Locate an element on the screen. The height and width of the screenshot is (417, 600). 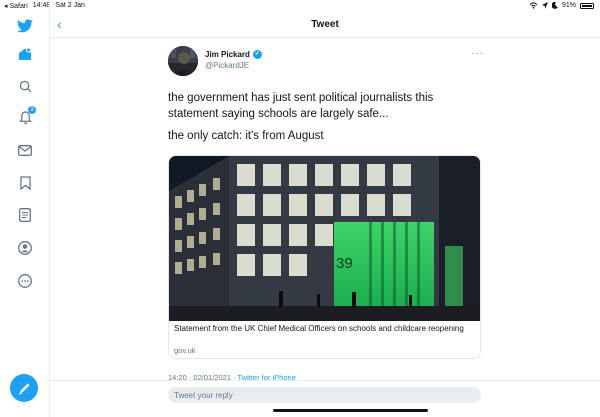
status-date: Sat 2 Jan is located at coordinates (70, 5).